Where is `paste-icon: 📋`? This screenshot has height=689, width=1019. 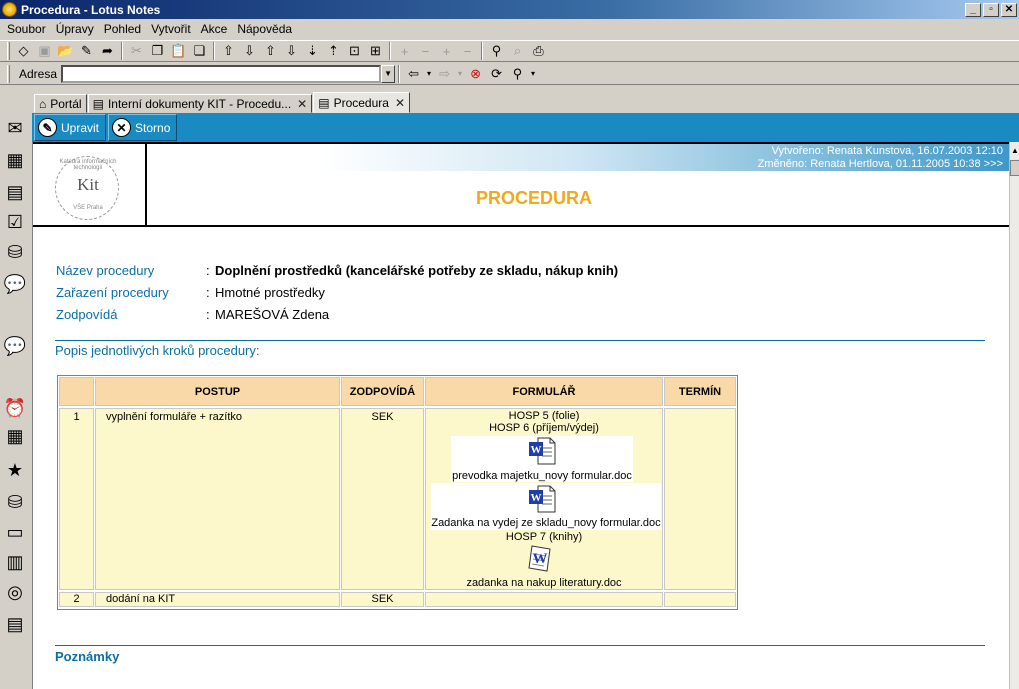 paste-icon: 📋 is located at coordinates (178, 51).